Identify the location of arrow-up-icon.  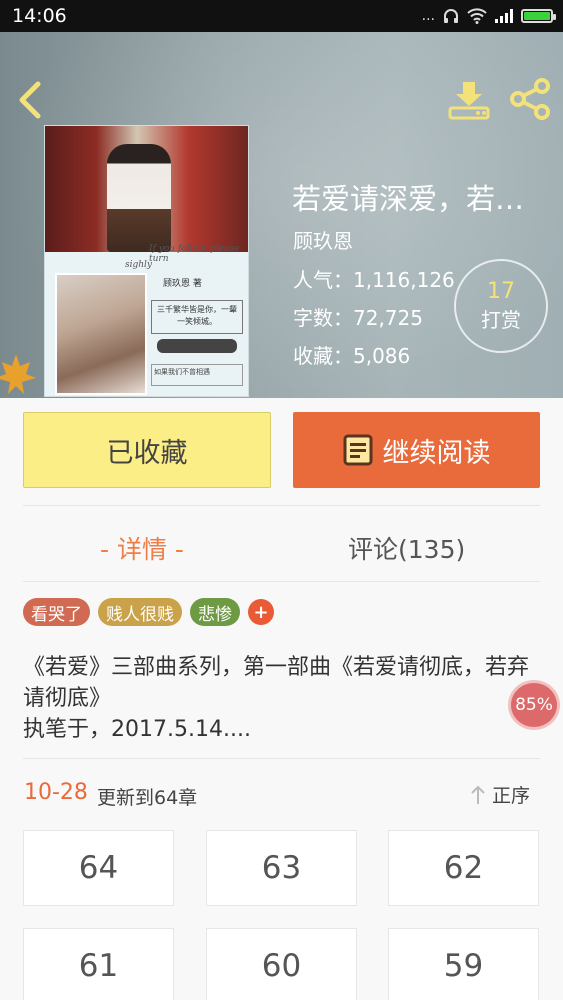
(478, 794).